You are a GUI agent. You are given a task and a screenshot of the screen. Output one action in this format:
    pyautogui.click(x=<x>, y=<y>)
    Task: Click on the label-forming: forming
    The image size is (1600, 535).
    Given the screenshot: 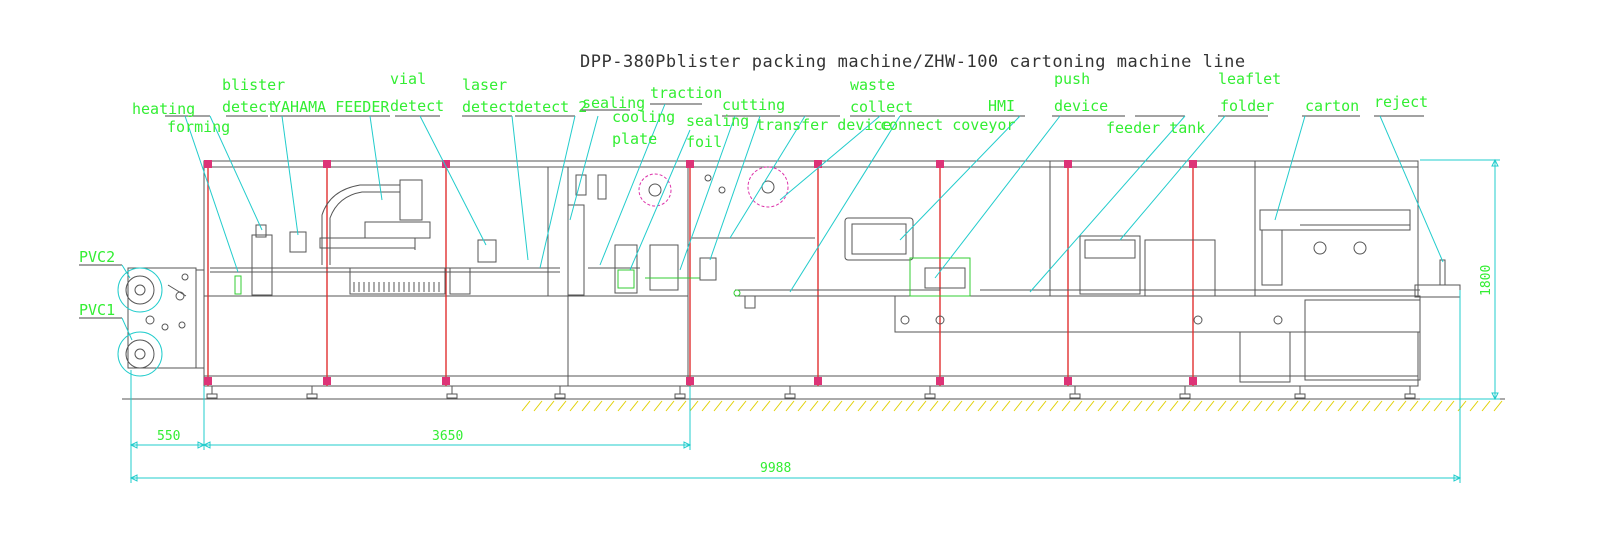 What is the action you would take?
    pyautogui.click(x=198, y=127)
    